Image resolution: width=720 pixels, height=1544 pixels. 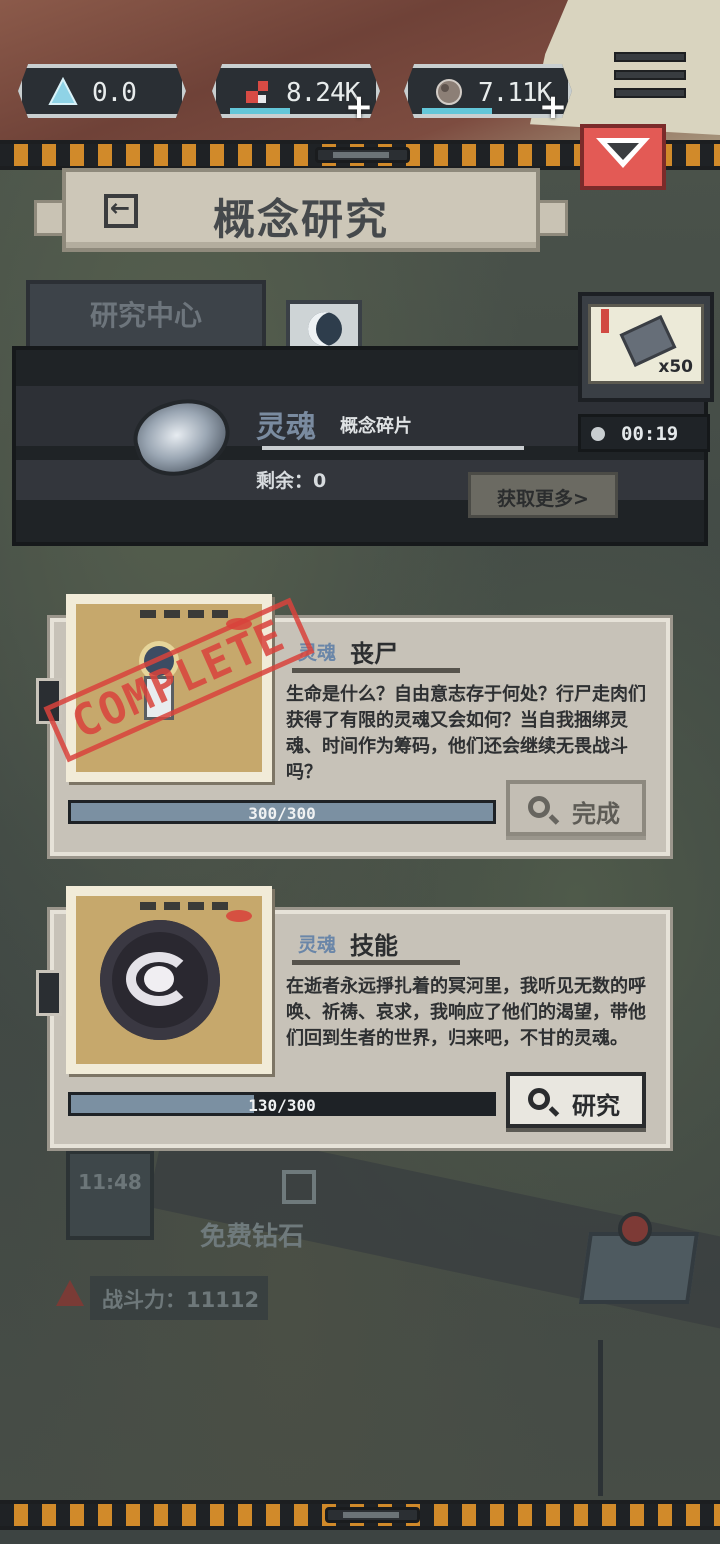 I want to click on card-clip, so click(x=49, y=993).